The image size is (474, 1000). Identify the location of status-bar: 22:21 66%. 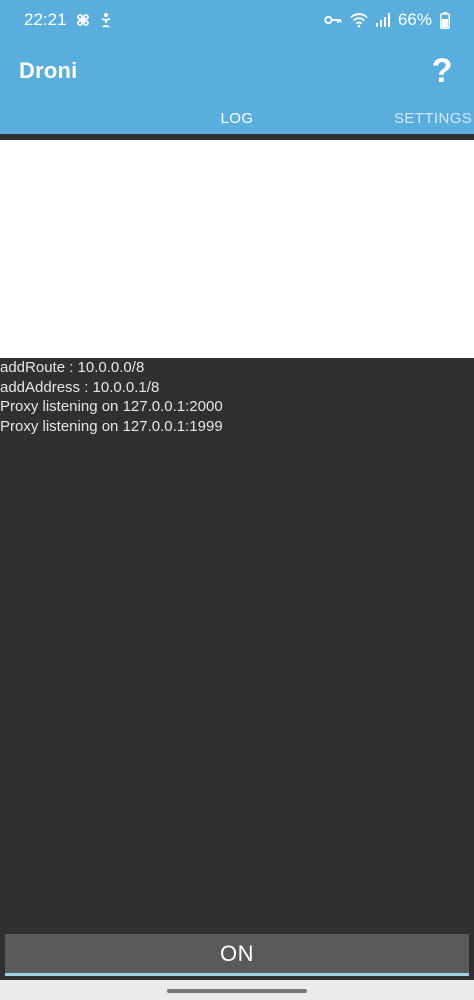
(237, 20).